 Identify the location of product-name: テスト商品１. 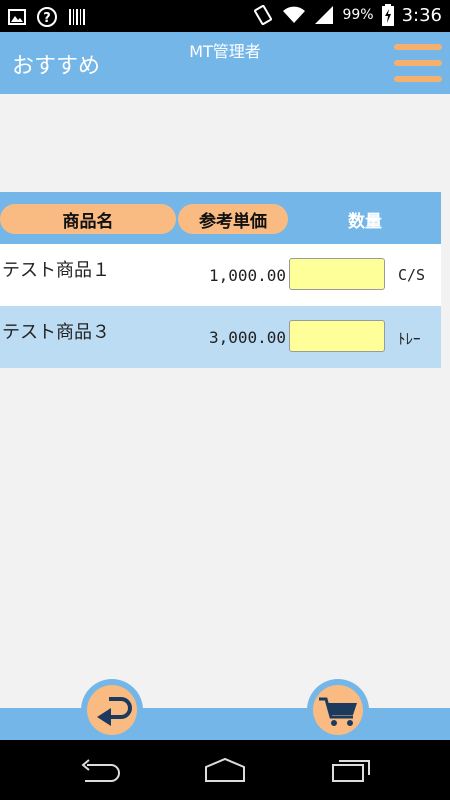
(56, 270).